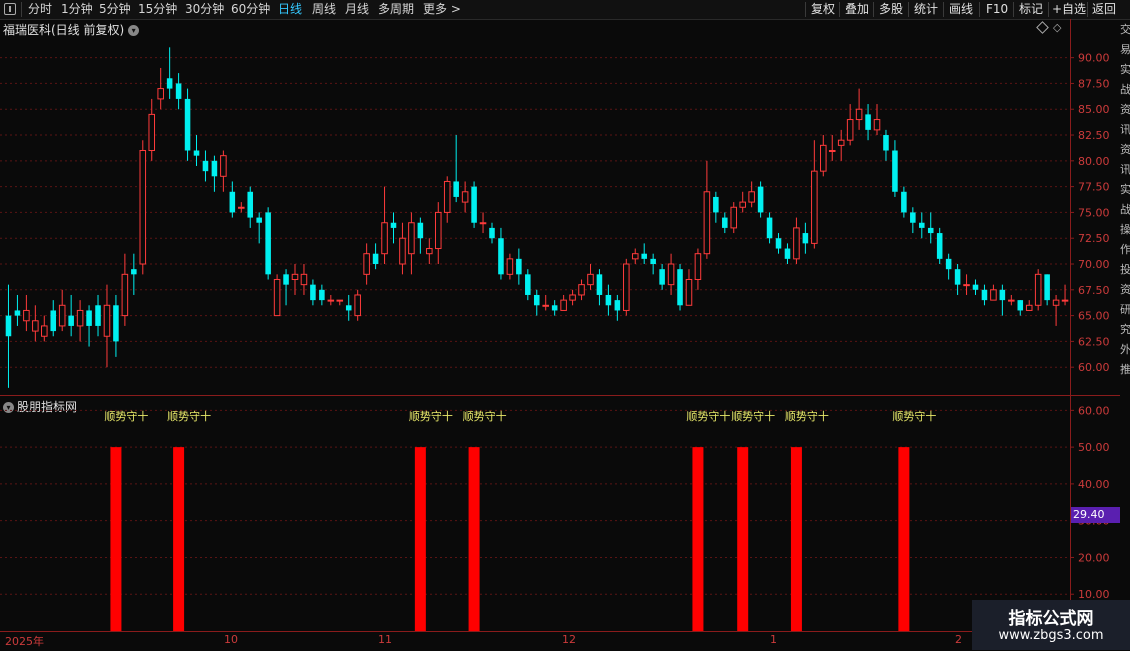  I want to click on period-tab-5min: 5分钟, so click(115, 9).